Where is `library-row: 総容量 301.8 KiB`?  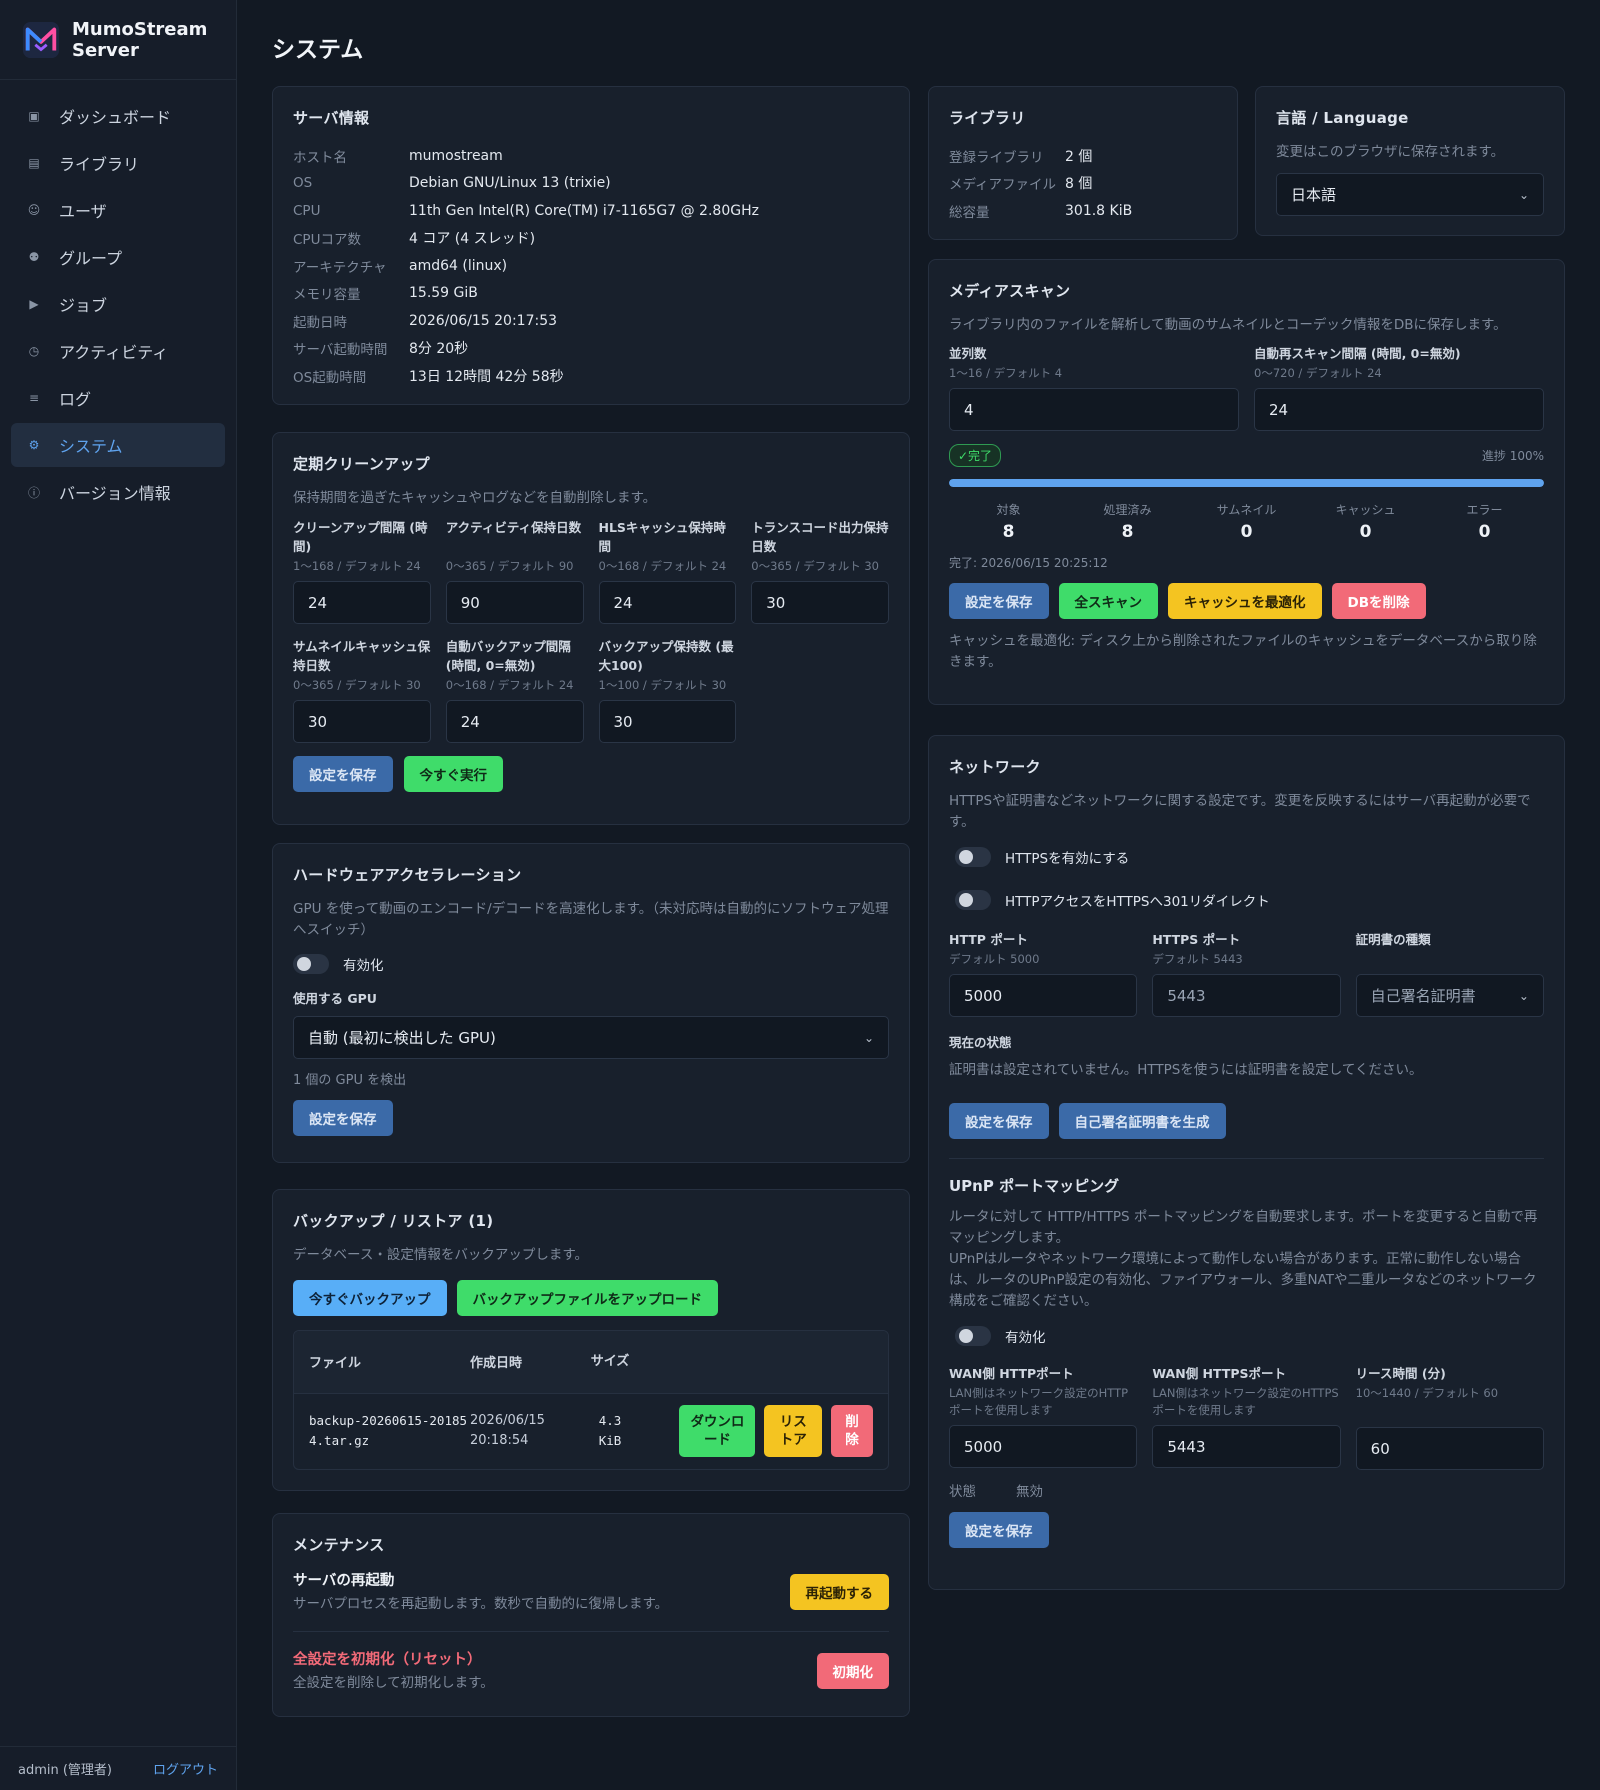
library-row: 総容量 301.8 KiB is located at coordinates (1041, 211).